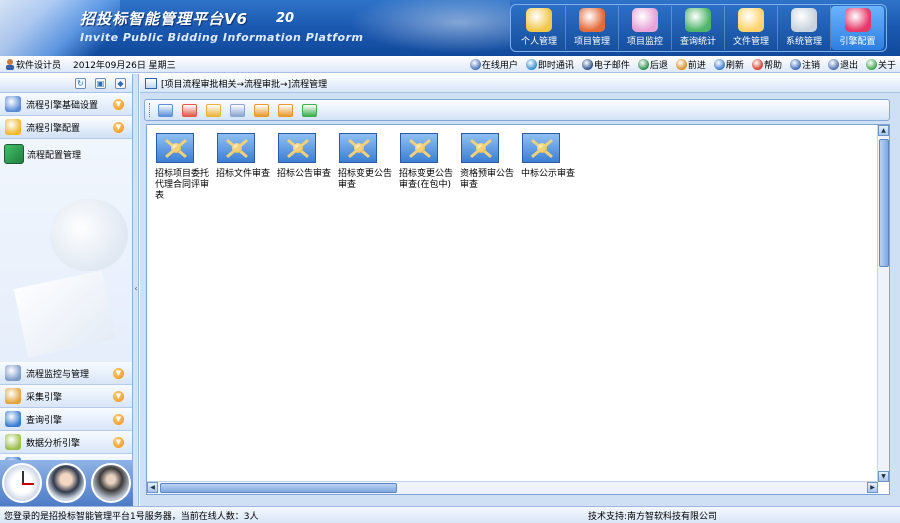 This screenshot has height=523, width=900. What do you see at coordinates (13, 396) in the screenshot?
I see `collect-icon` at bounding box center [13, 396].